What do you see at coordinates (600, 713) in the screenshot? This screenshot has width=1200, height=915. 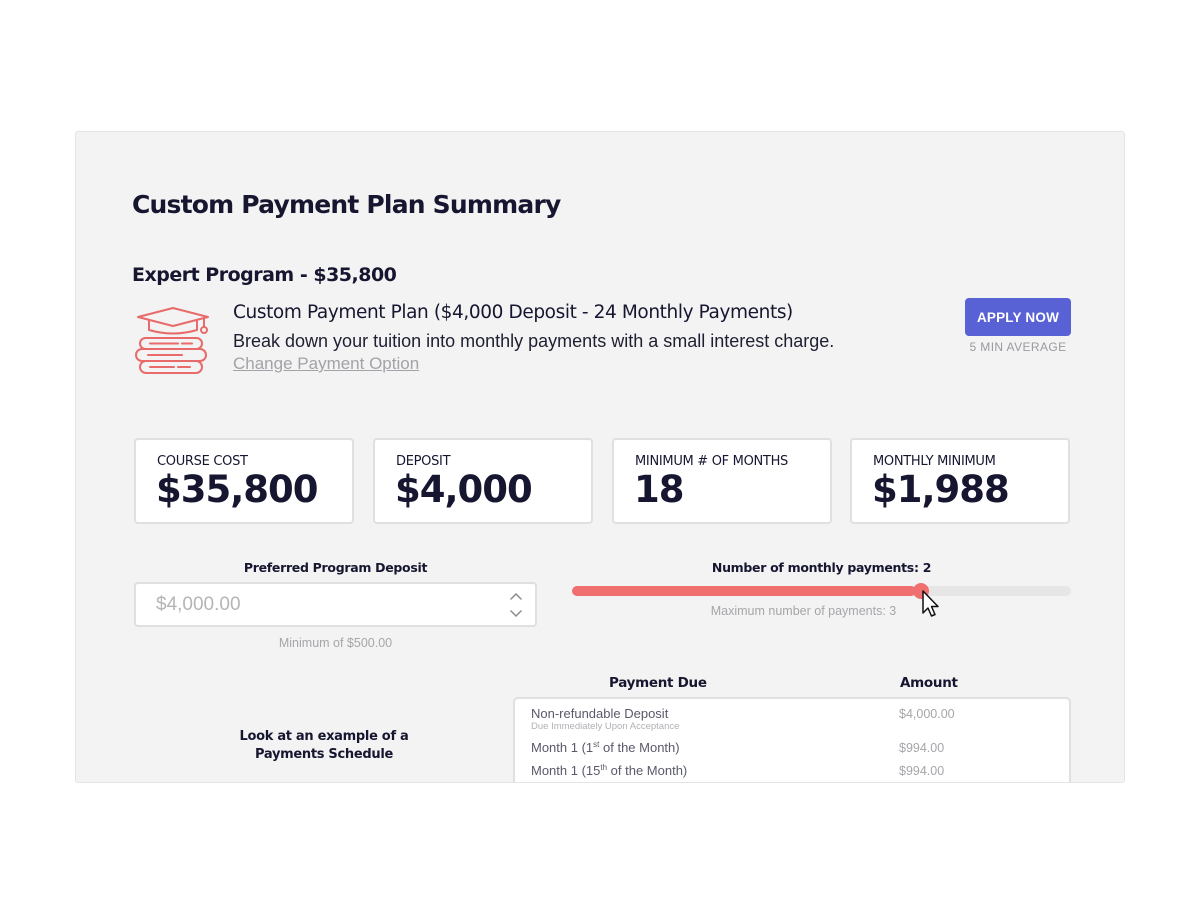 I see `schedule-row-label: Non-refundable Deposit` at bounding box center [600, 713].